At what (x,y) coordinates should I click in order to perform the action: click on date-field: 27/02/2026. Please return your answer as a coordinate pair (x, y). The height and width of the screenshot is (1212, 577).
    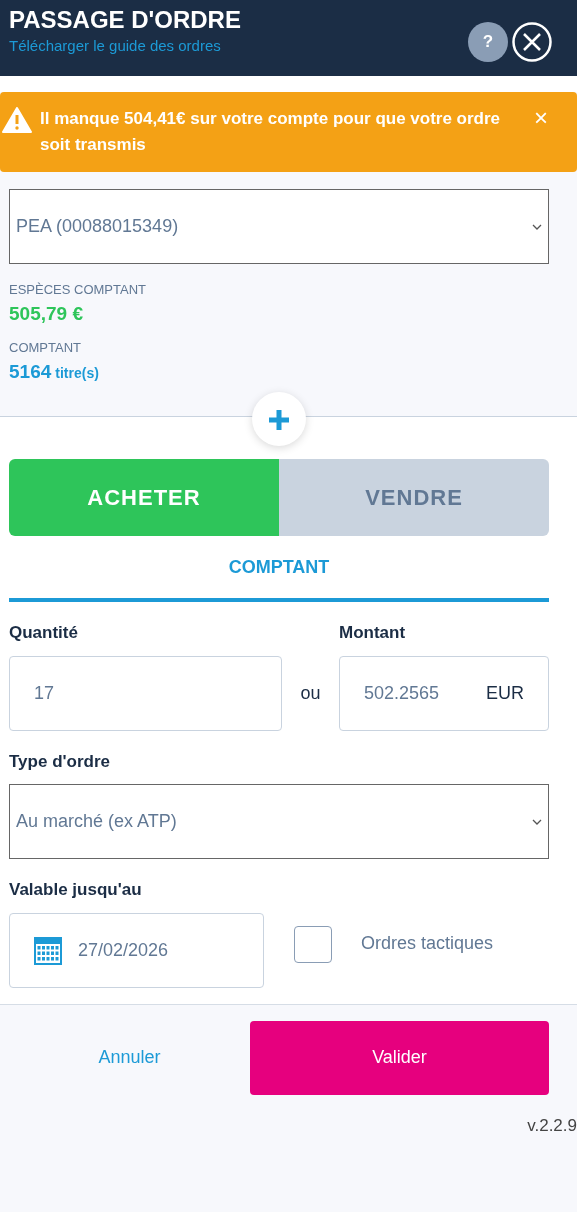
    Looking at the image, I should click on (136, 950).